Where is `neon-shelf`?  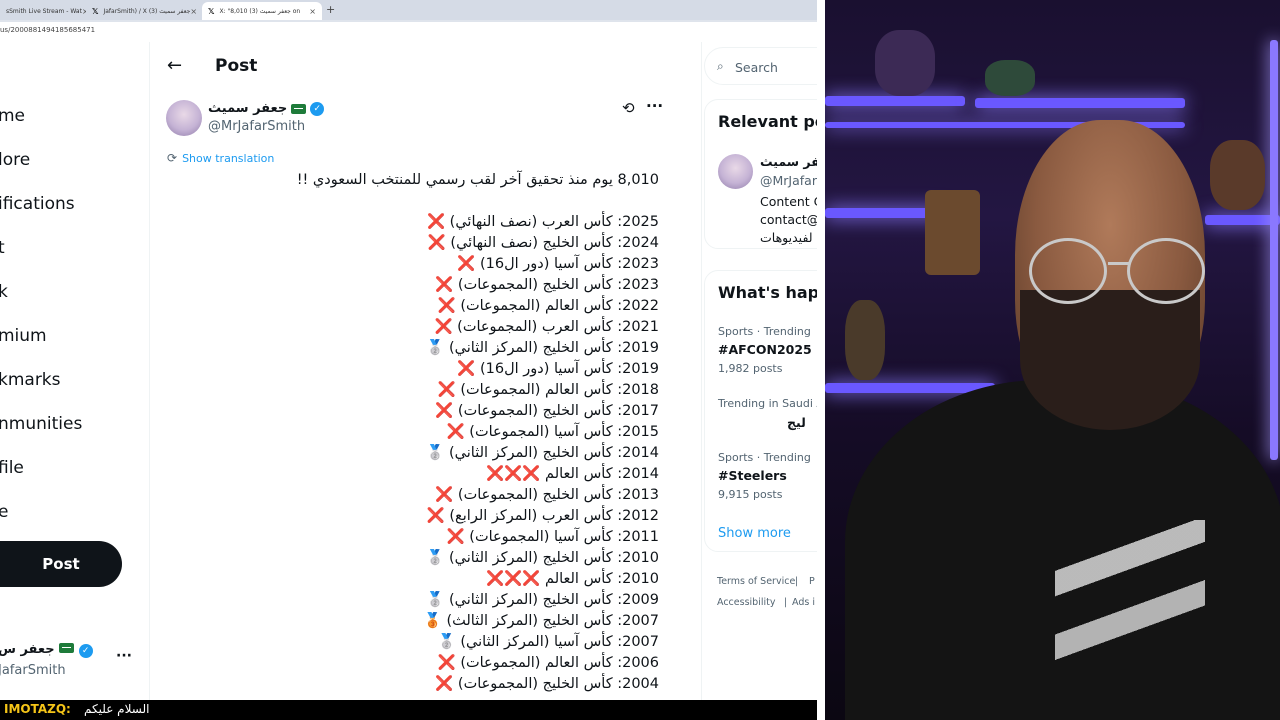
neon-shelf is located at coordinates (1080, 103).